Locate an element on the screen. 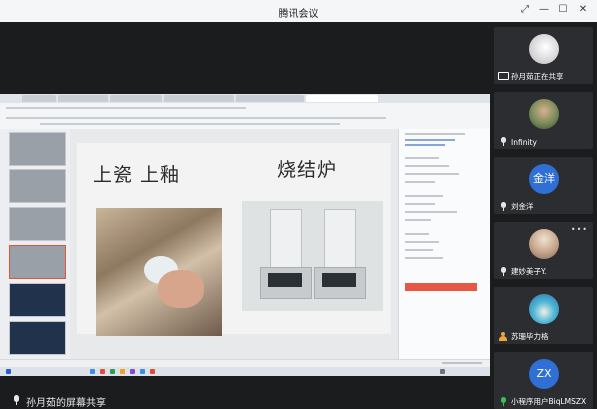  participant-tile: Infinity is located at coordinates (543, 120).